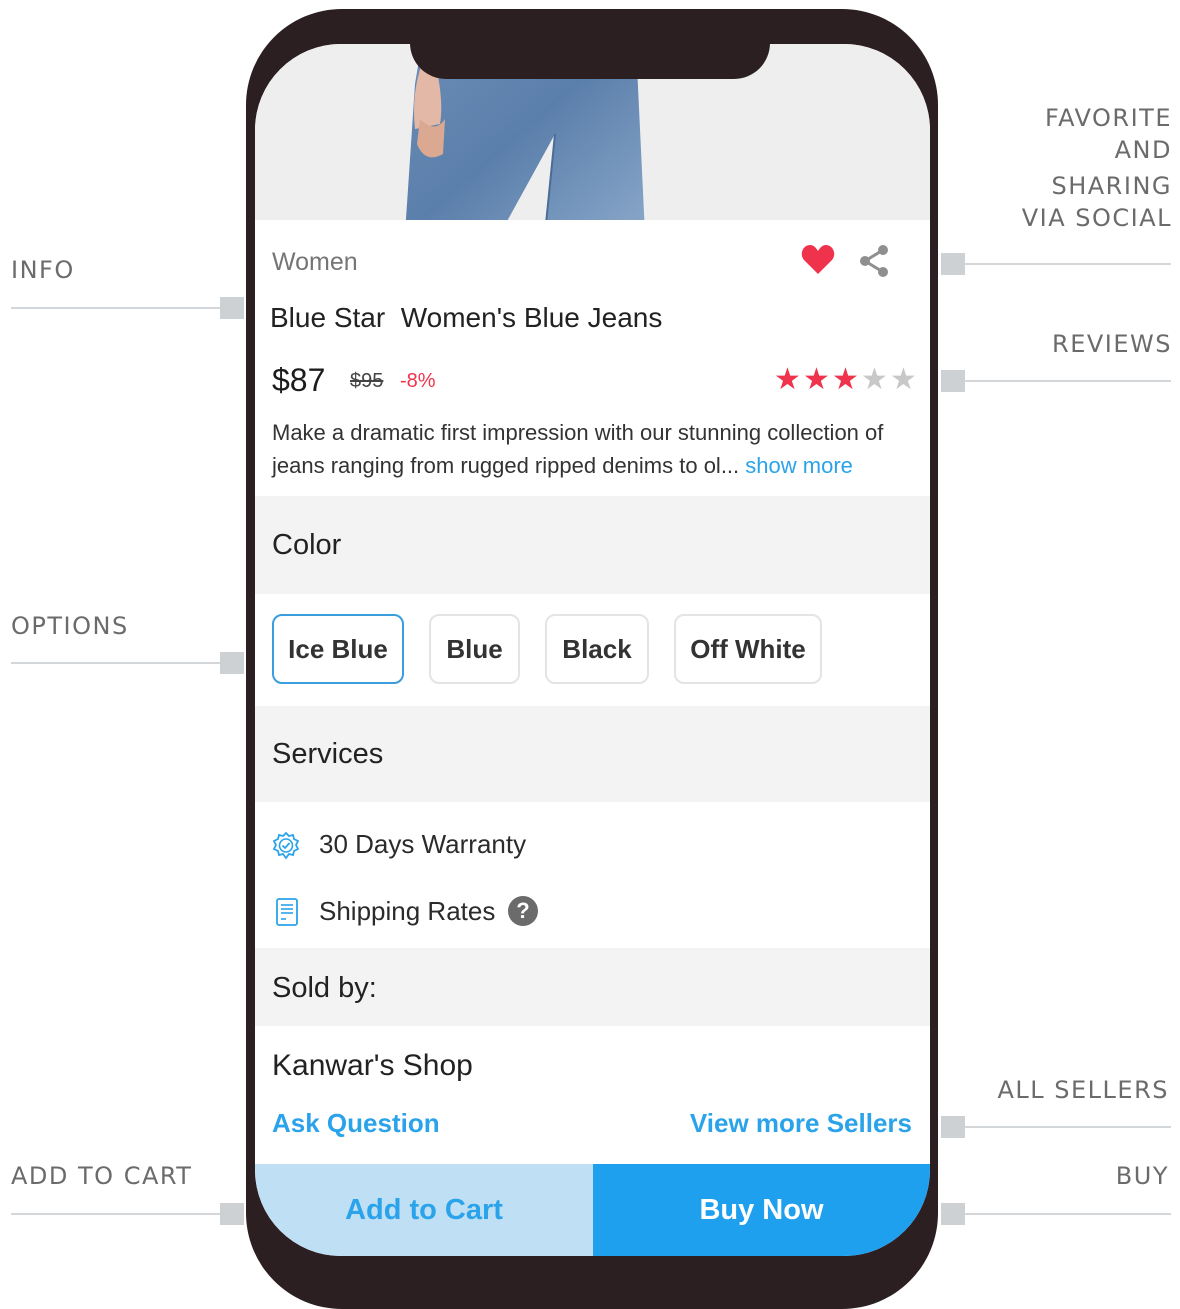 The image size is (1180, 1309). I want to click on receipt-icon, so click(287, 912).